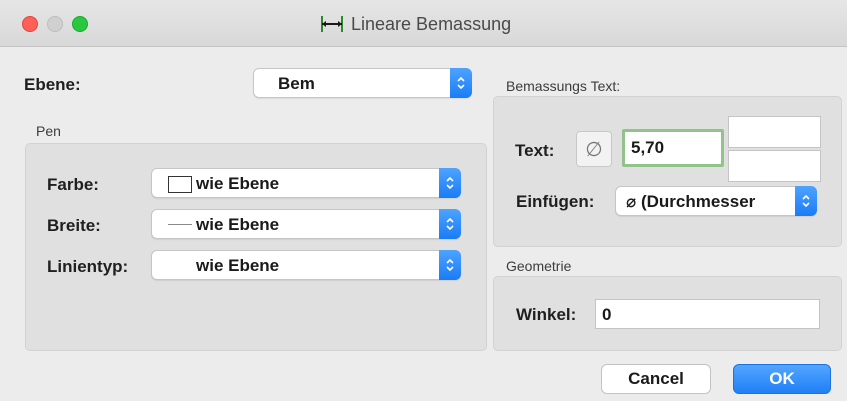 This screenshot has height=401, width=847. Describe the element at coordinates (48, 131) in the screenshot. I see `pen-section-title: Pen` at that location.